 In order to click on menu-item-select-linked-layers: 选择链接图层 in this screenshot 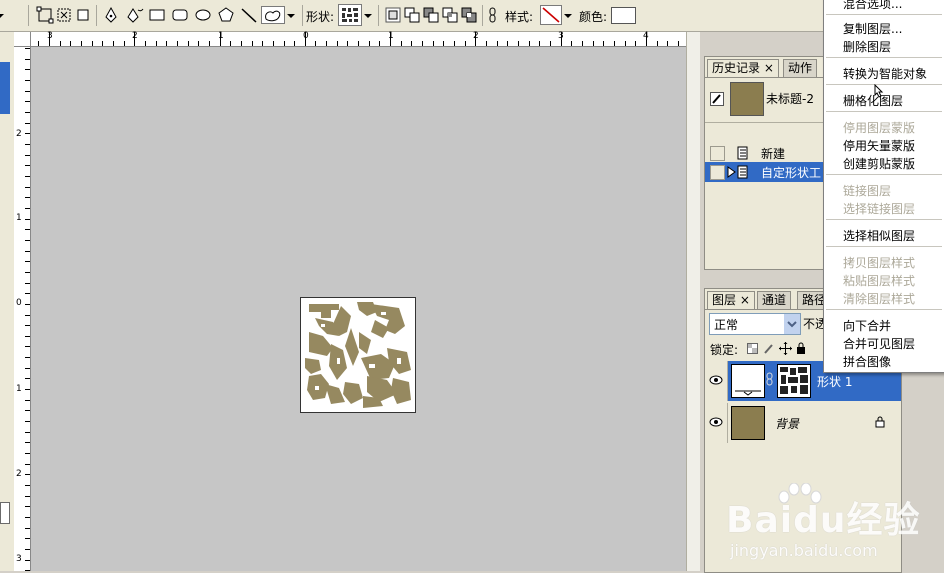, I will do `click(879, 209)`.